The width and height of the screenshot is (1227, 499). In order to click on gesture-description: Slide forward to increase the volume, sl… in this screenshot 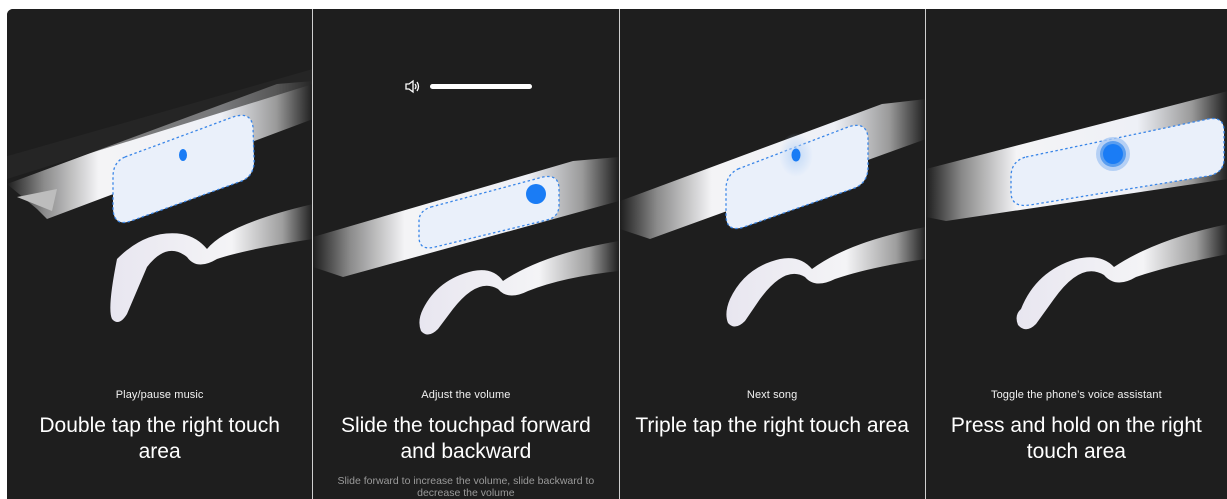, I will do `click(466, 487)`.